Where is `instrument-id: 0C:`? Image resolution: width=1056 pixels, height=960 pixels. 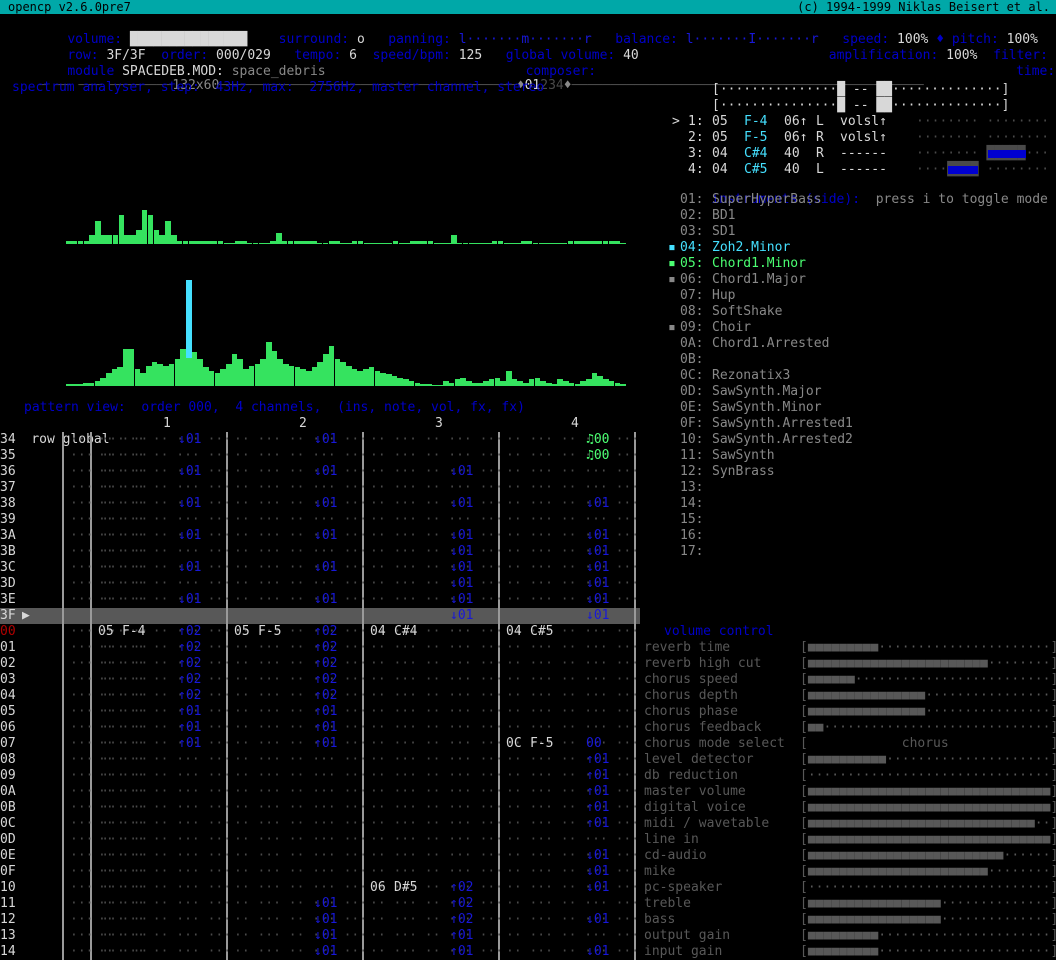 instrument-id: 0C: is located at coordinates (691, 376).